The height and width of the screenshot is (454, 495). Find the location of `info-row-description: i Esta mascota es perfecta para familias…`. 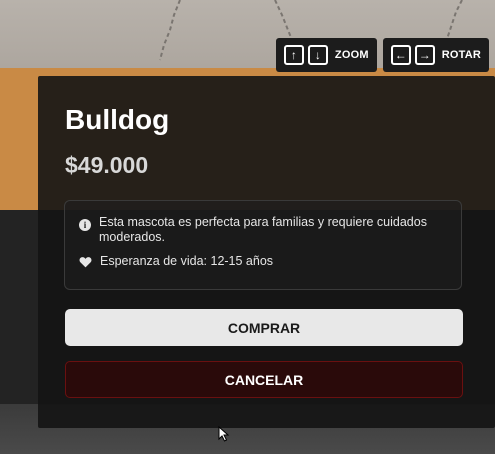

info-row-description: i Esta mascota es perfecta para familias… is located at coordinates (263, 230).